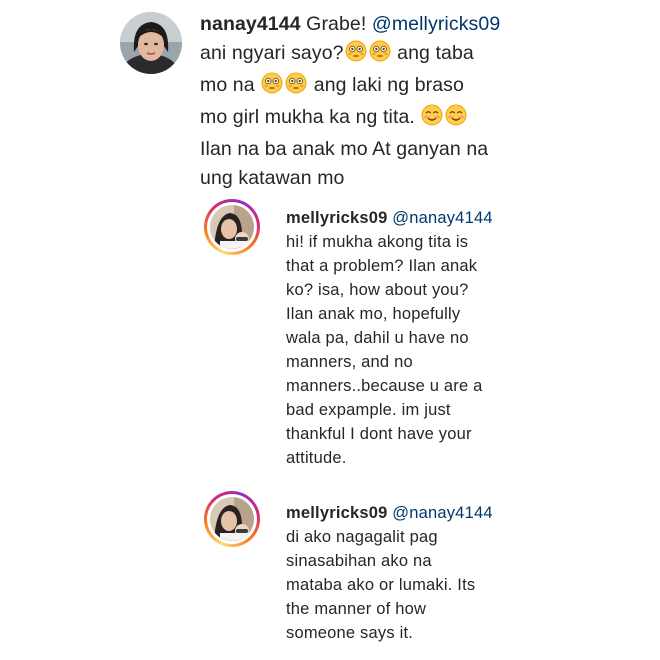 The width and height of the screenshot is (660, 660). What do you see at coordinates (350, 633) in the screenshot?
I see `reply-line: someone says it.` at bounding box center [350, 633].